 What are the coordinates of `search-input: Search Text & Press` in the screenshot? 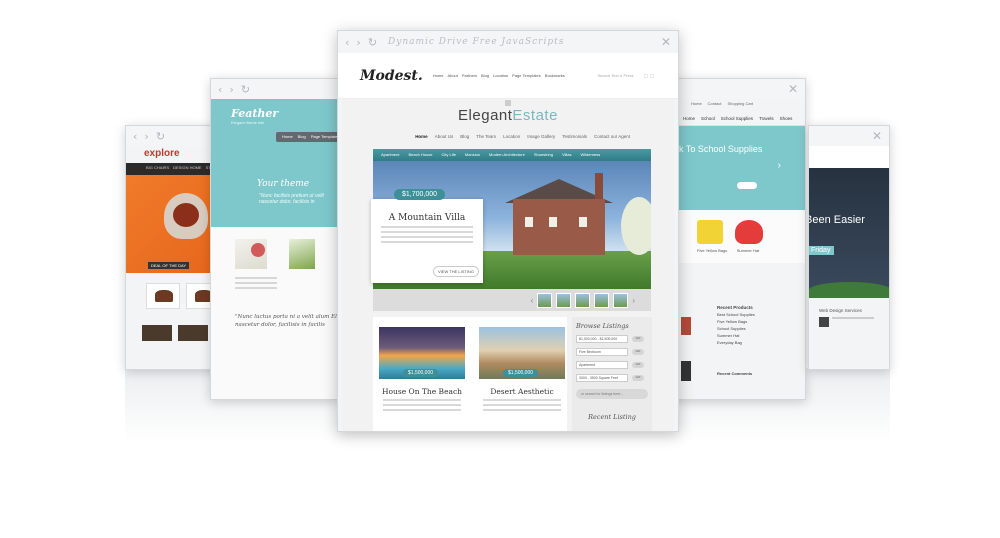 It's located at (616, 75).